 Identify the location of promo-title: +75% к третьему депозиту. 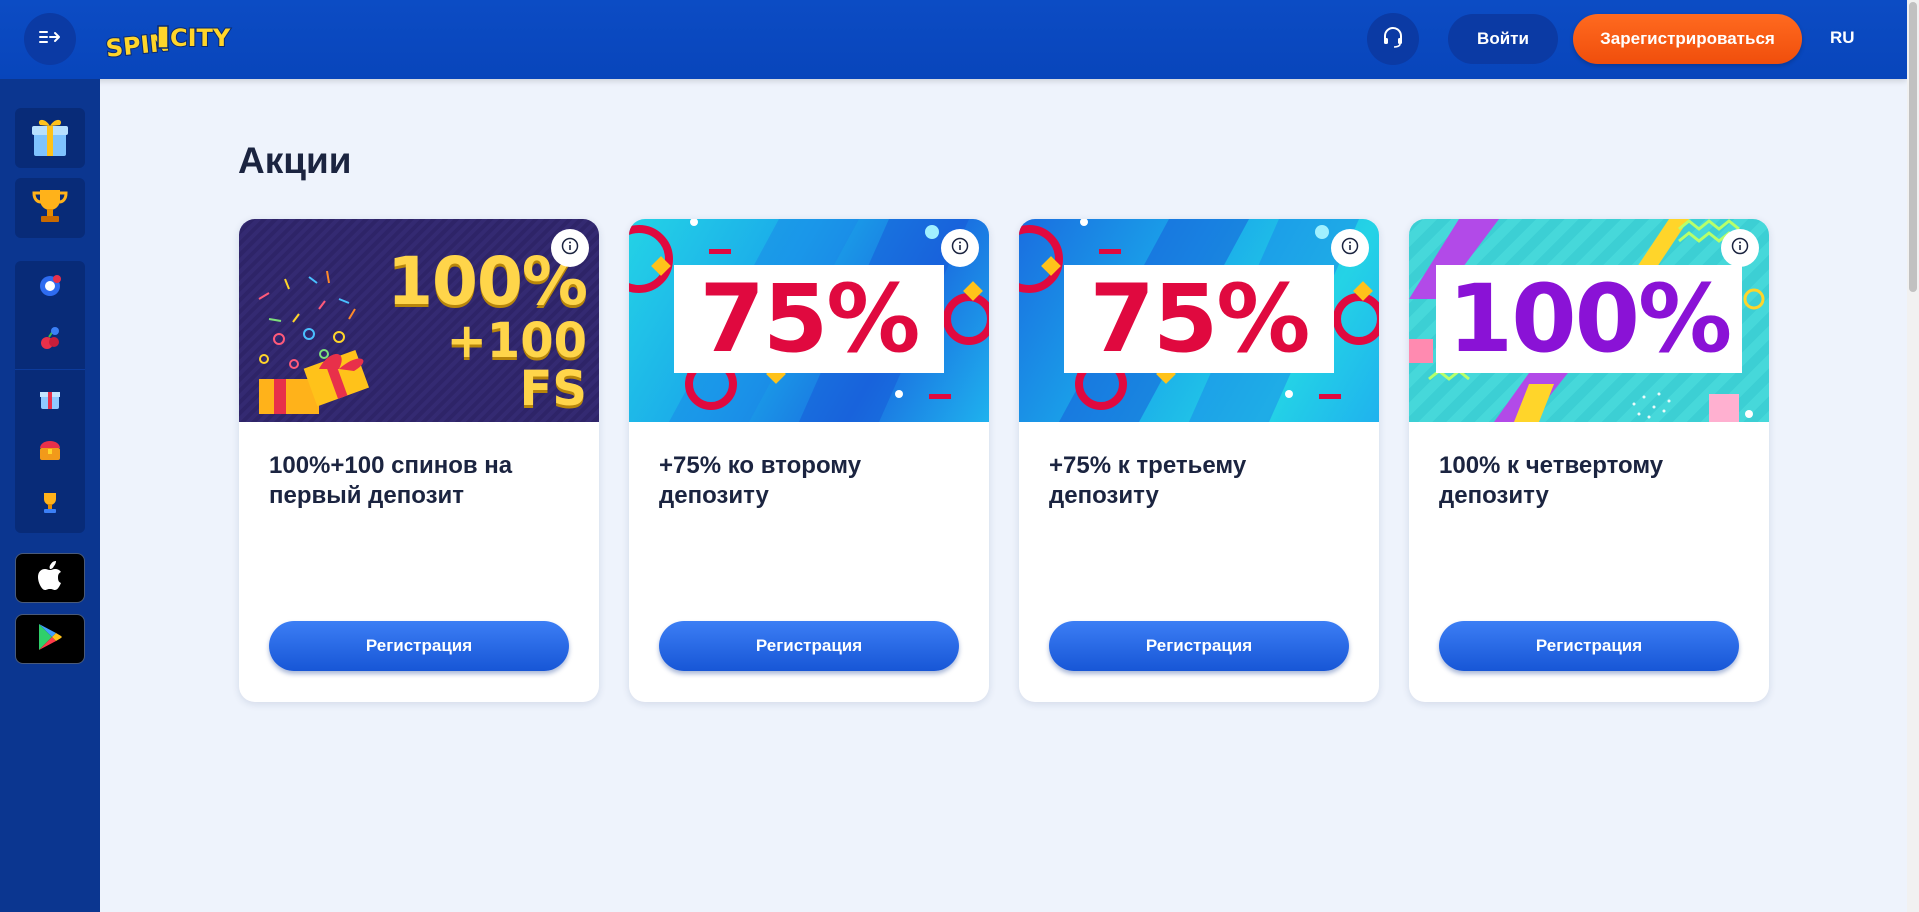
(1148, 480).